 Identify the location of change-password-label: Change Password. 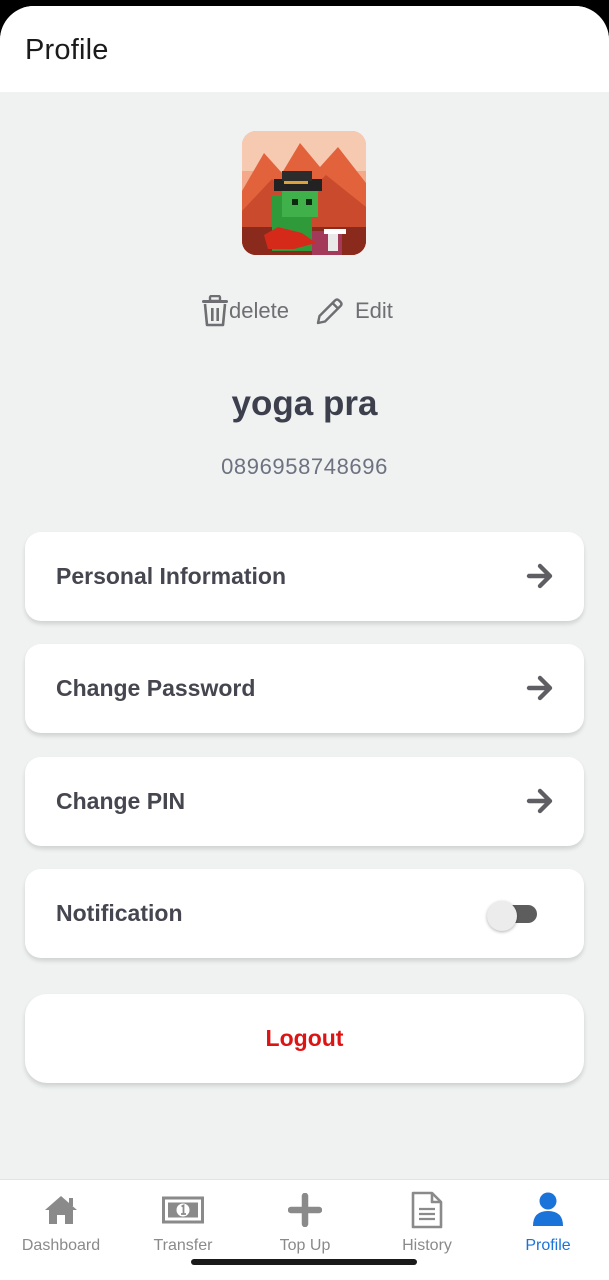
(156, 688).